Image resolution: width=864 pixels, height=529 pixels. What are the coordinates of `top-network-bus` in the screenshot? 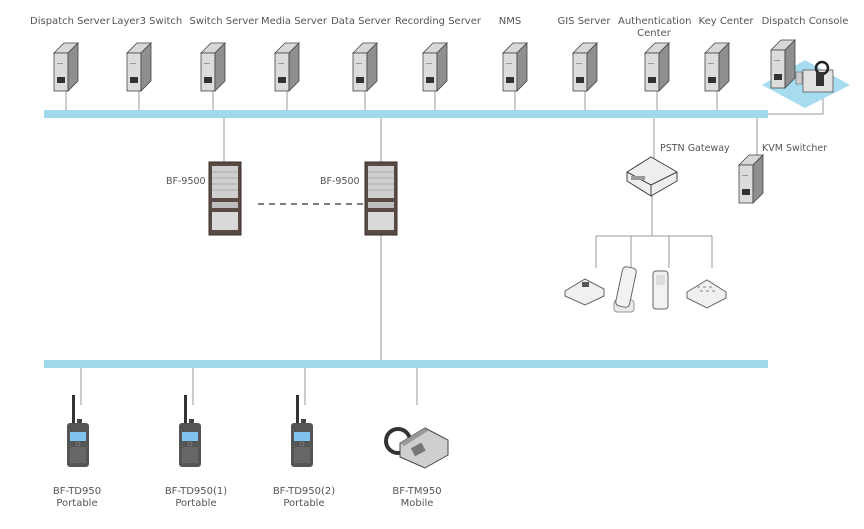 It's located at (406, 114).